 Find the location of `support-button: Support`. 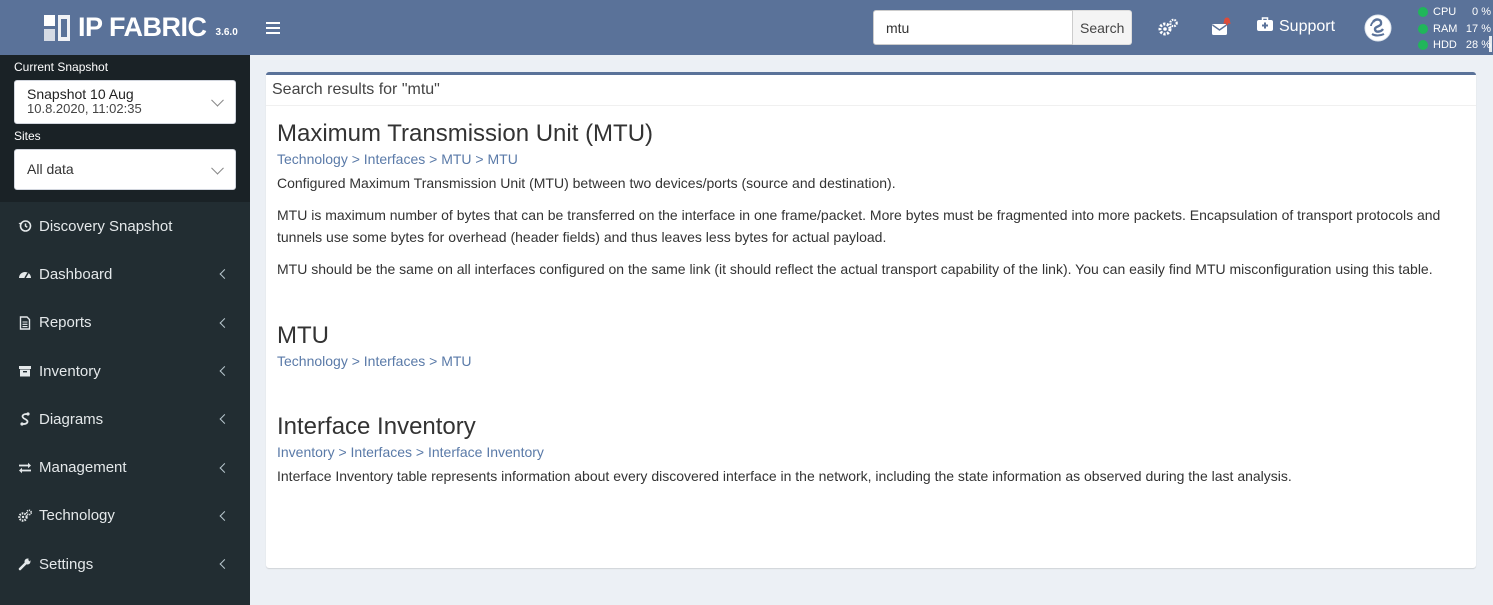

support-button: Support is located at coordinates (1296, 26).